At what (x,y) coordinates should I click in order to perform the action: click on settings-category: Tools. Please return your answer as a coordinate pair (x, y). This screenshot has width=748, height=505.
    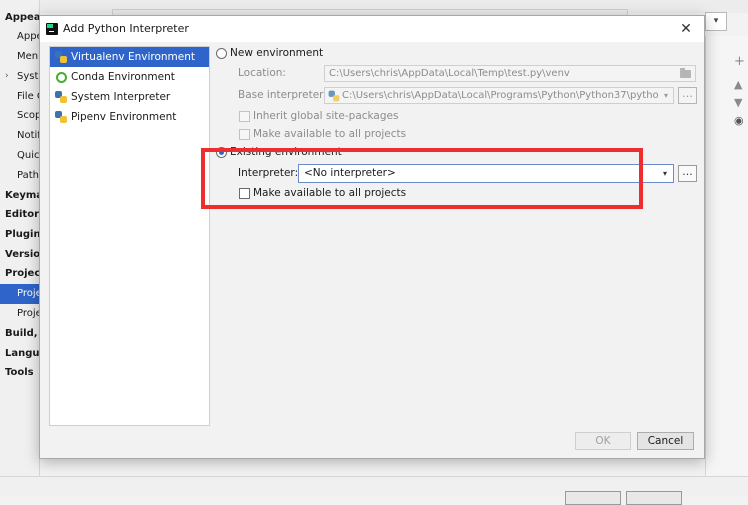
    Looking at the image, I should click on (22, 372).